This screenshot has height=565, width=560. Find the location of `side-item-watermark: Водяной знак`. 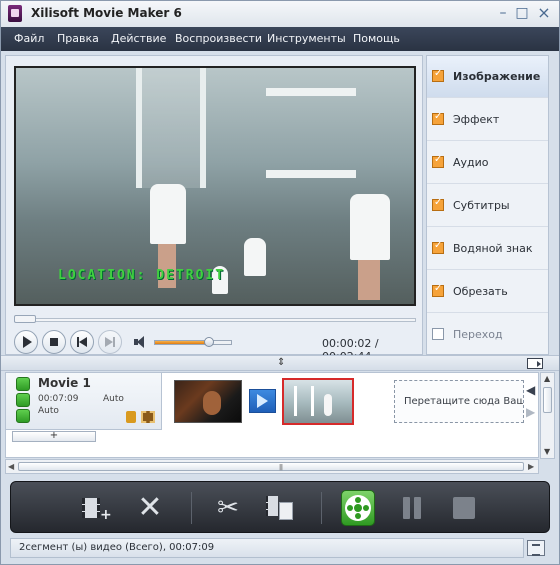

side-item-watermark: Водяной знак is located at coordinates (487, 249).